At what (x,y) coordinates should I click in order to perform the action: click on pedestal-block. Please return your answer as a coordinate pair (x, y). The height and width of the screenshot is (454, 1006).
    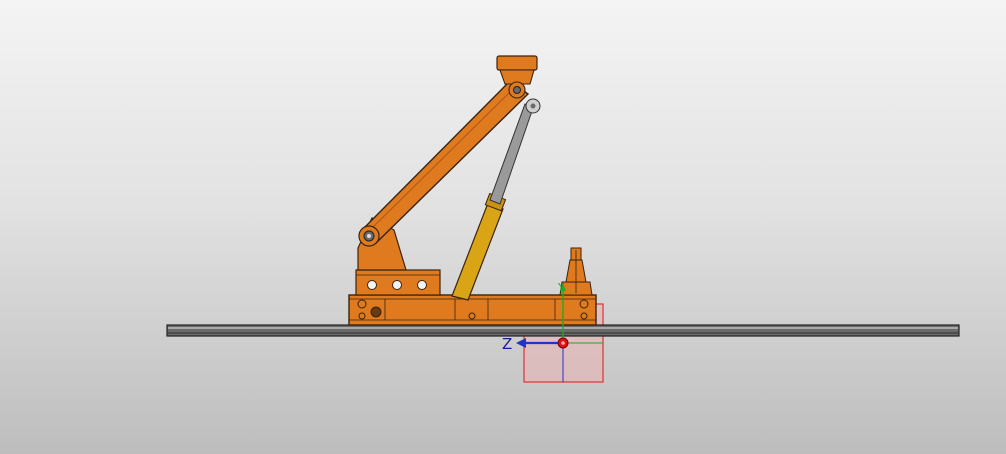
    Looking at the image, I should click on (398, 282).